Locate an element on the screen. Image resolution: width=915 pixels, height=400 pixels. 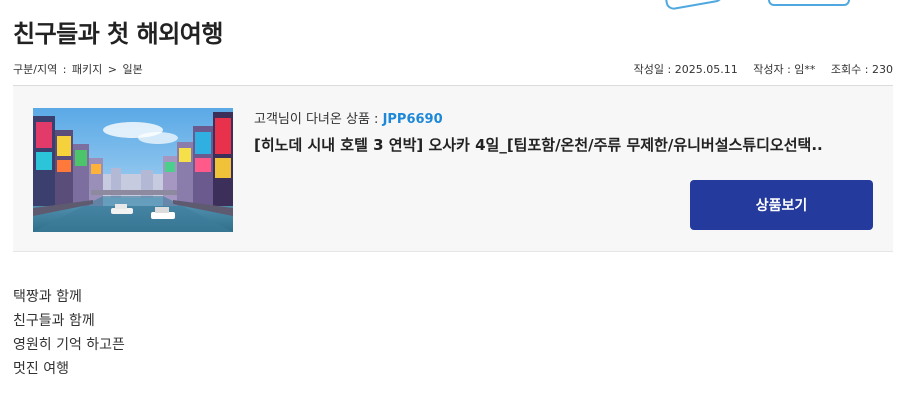
post-views: 조회수 : 230 is located at coordinates (861, 69).